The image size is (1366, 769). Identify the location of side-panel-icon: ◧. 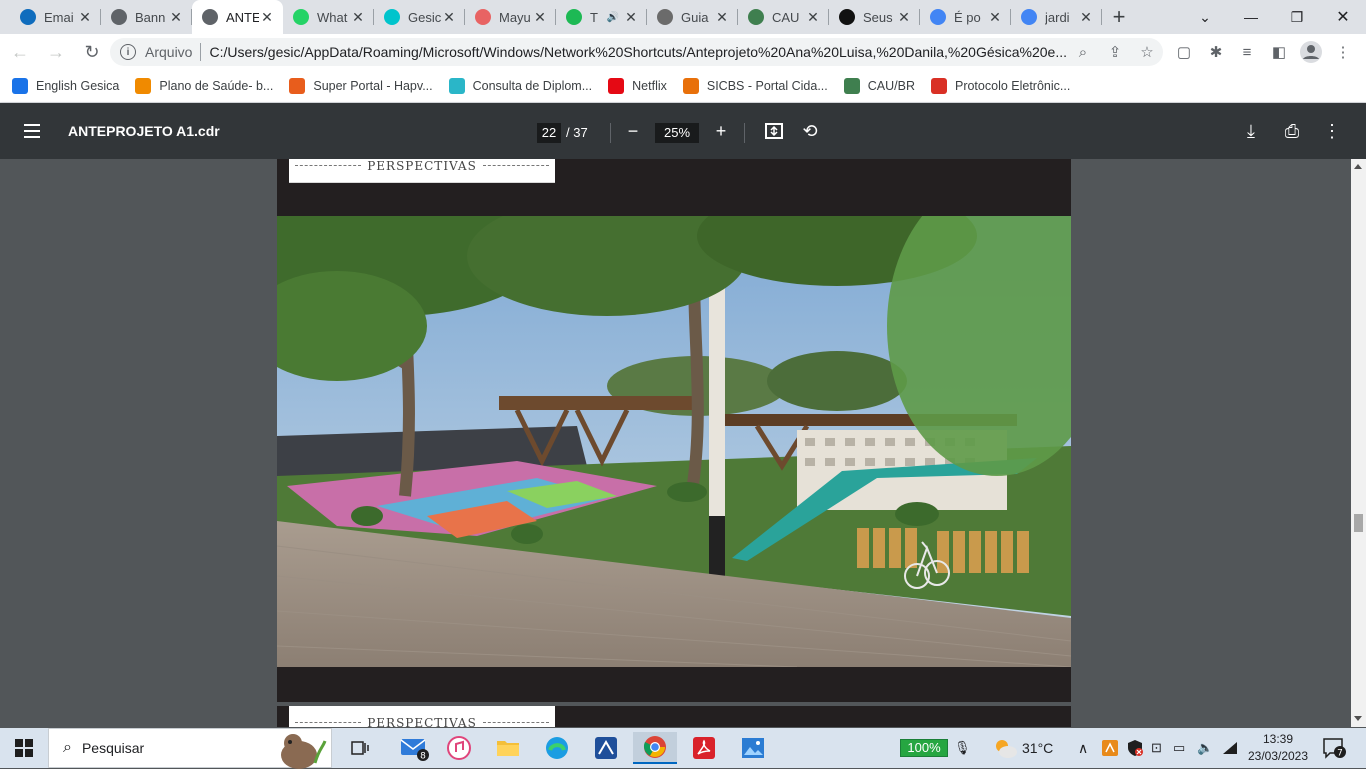
(1279, 52).